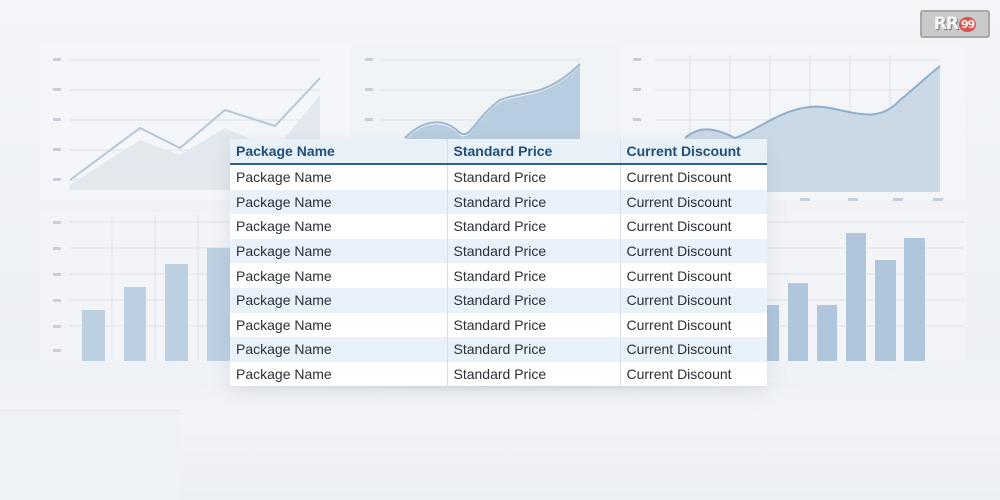 The width and height of the screenshot is (1000, 500). Describe the element at coordinates (90, 455) in the screenshot. I see `floor-panel` at that location.